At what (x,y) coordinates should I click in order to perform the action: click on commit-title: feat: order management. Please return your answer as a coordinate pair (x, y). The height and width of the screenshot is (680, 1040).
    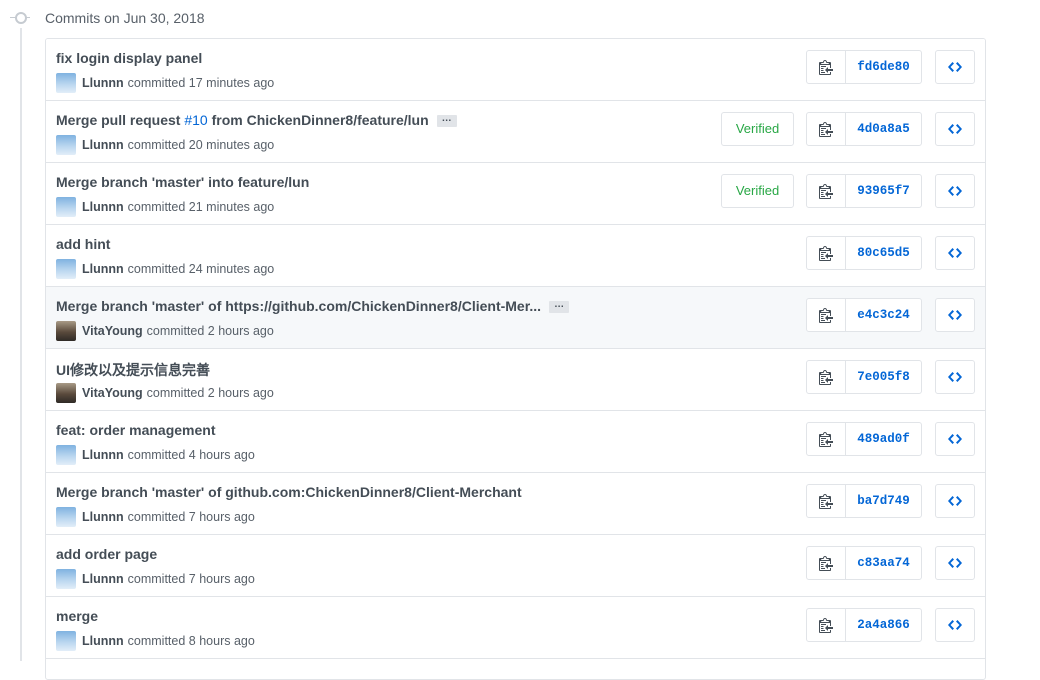
    Looking at the image, I should click on (135, 430).